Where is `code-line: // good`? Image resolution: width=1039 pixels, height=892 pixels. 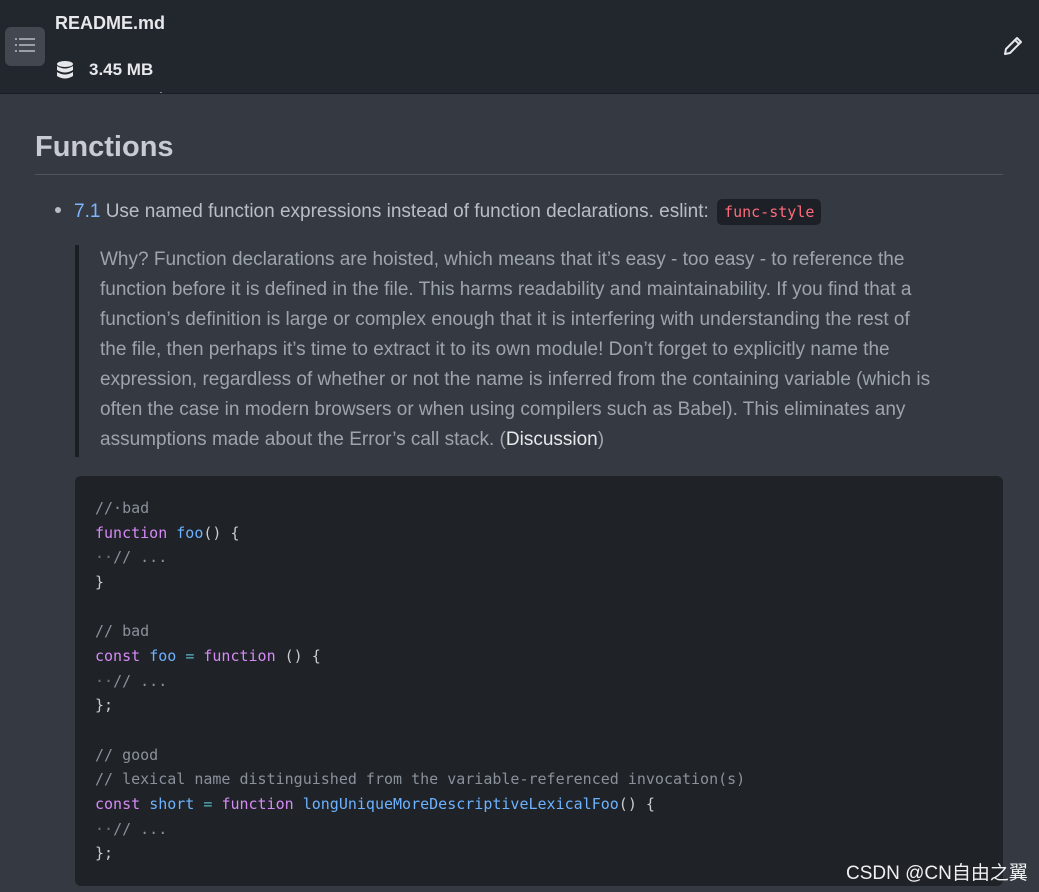
code-line: // good is located at coordinates (126, 755).